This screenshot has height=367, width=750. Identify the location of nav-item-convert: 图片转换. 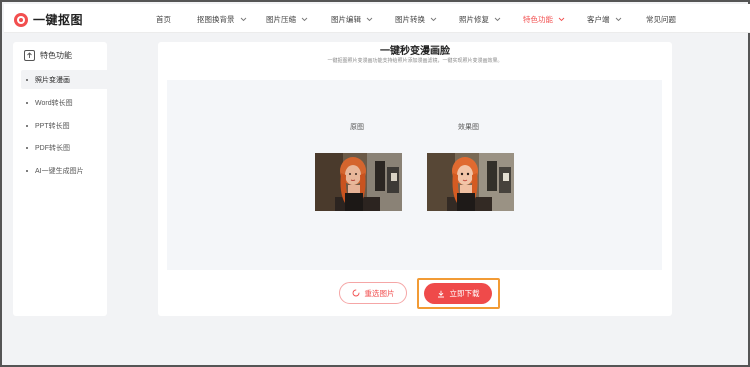
(416, 19).